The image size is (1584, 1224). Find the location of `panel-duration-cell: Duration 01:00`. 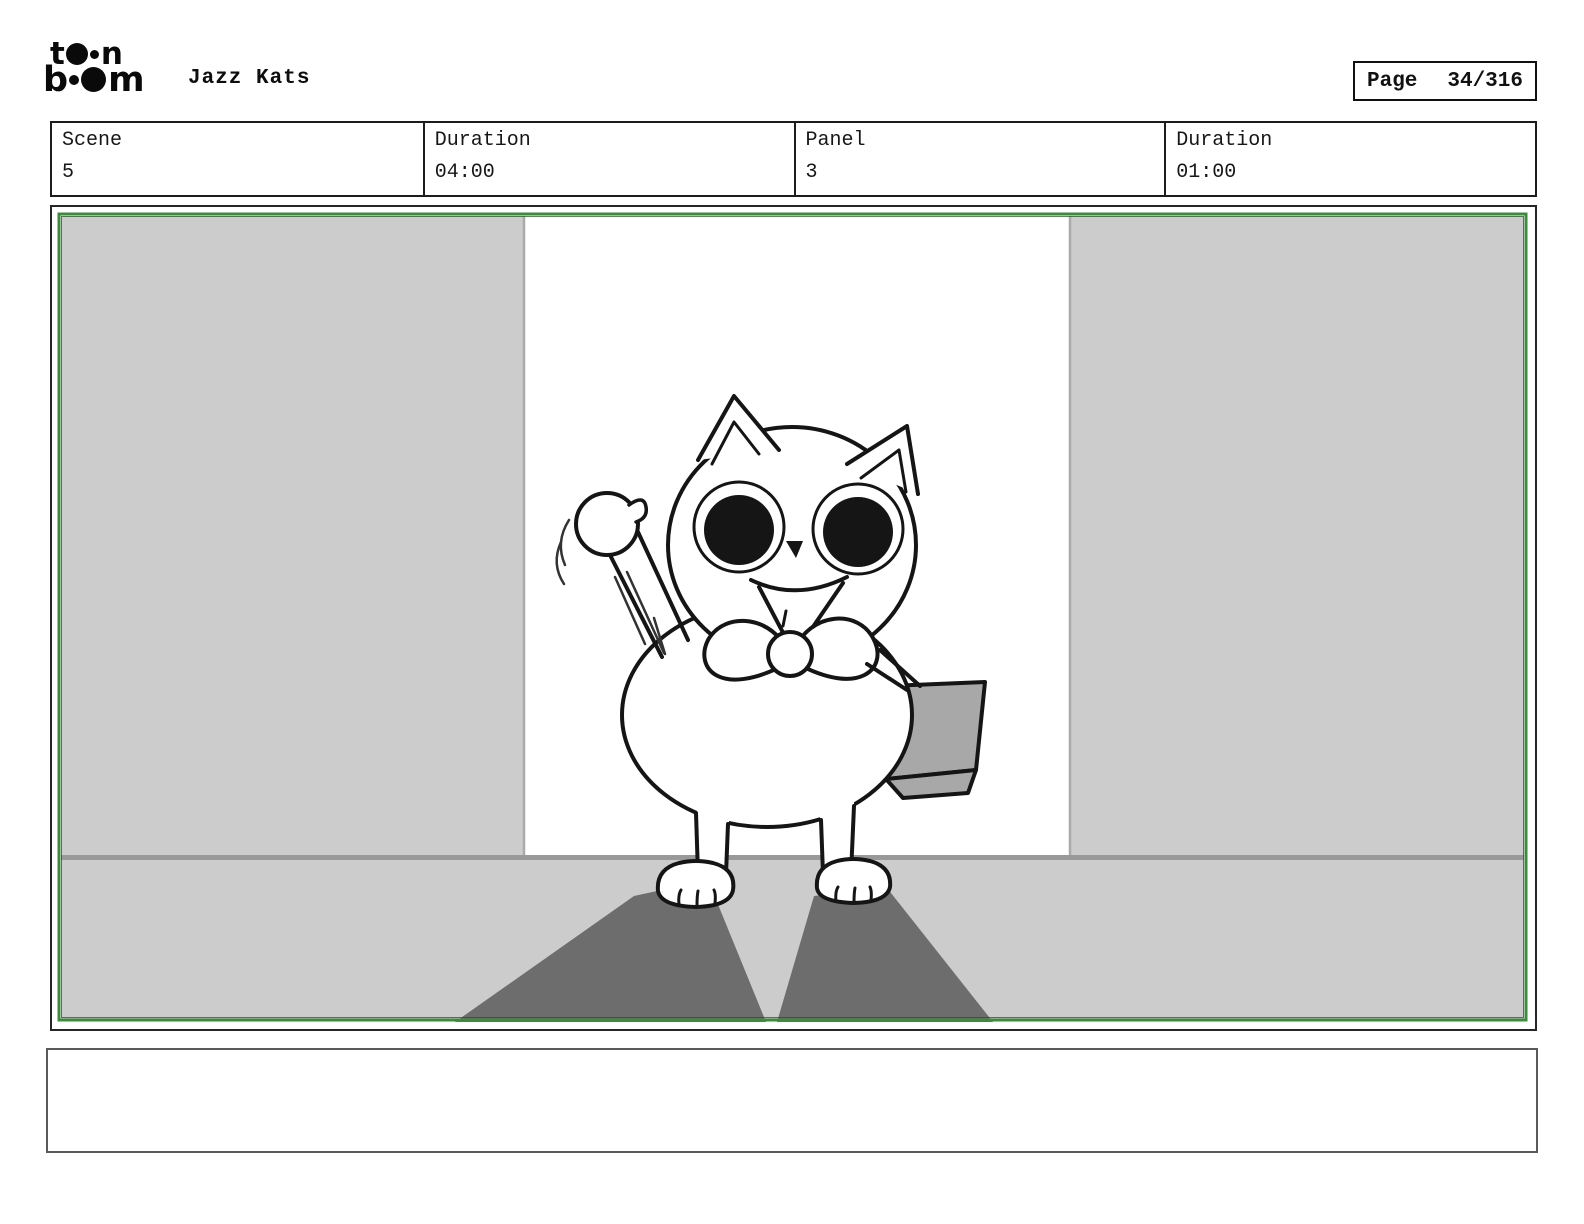

panel-duration-cell: Duration 01:00 is located at coordinates (1349, 159).